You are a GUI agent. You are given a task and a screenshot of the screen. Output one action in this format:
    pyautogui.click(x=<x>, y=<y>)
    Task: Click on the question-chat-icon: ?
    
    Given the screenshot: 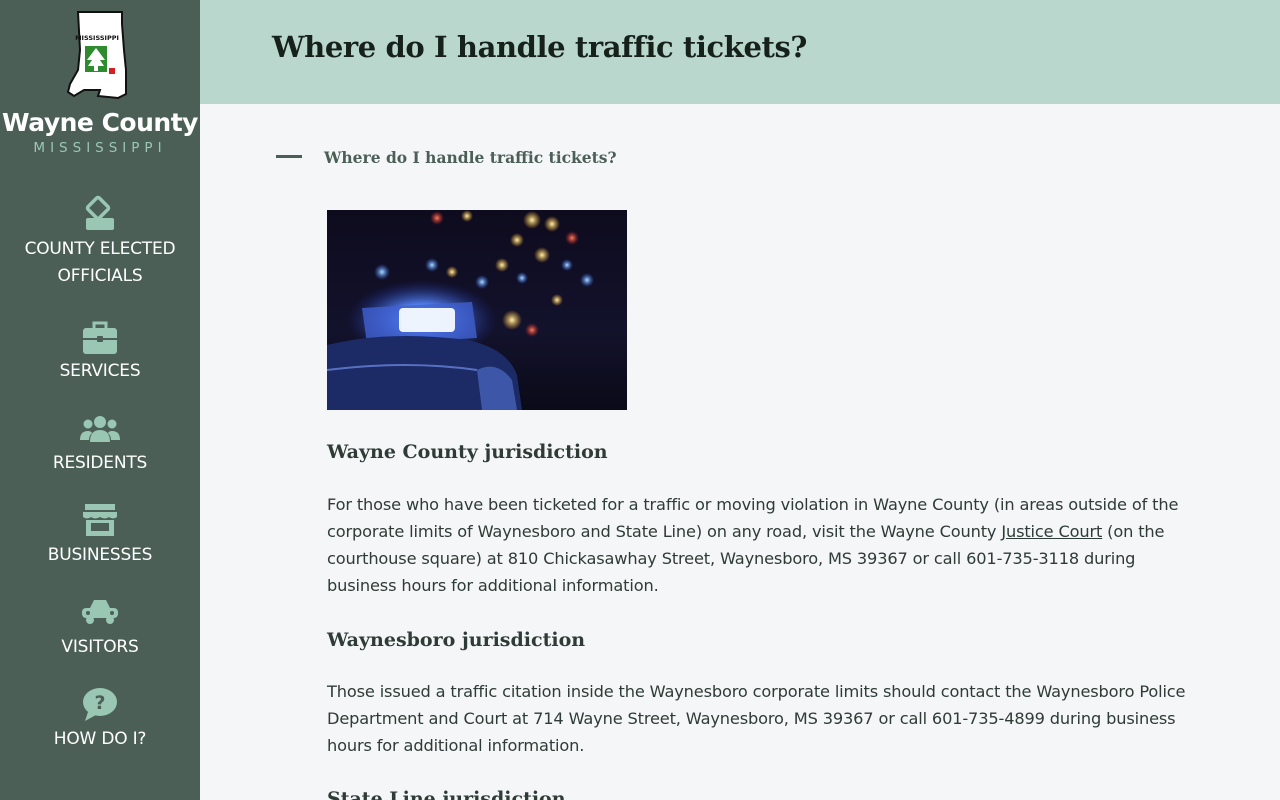 What is the action you would take?
    pyautogui.click(x=100, y=704)
    